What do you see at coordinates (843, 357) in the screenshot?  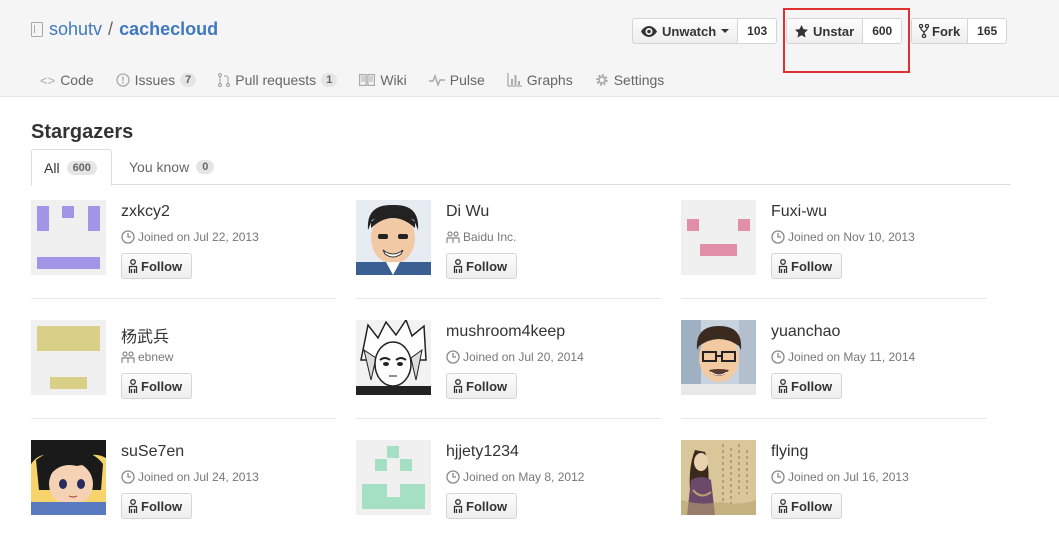 I see `user-meta: Joined on May 11, 2014` at bounding box center [843, 357].